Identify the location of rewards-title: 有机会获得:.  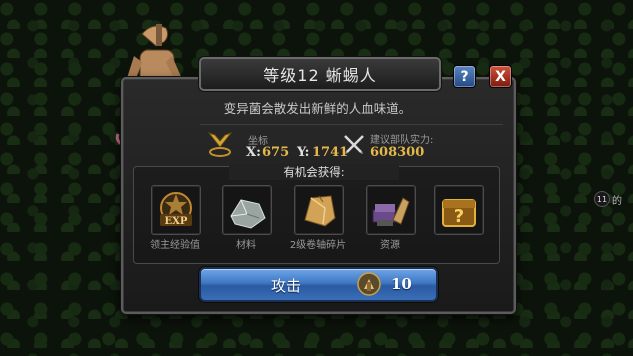
(314, 172).